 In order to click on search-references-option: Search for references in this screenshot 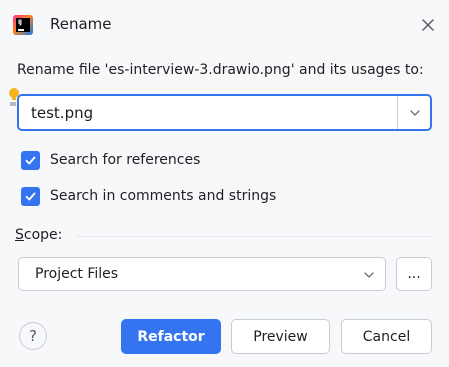, I will do `click(110, 160)`.